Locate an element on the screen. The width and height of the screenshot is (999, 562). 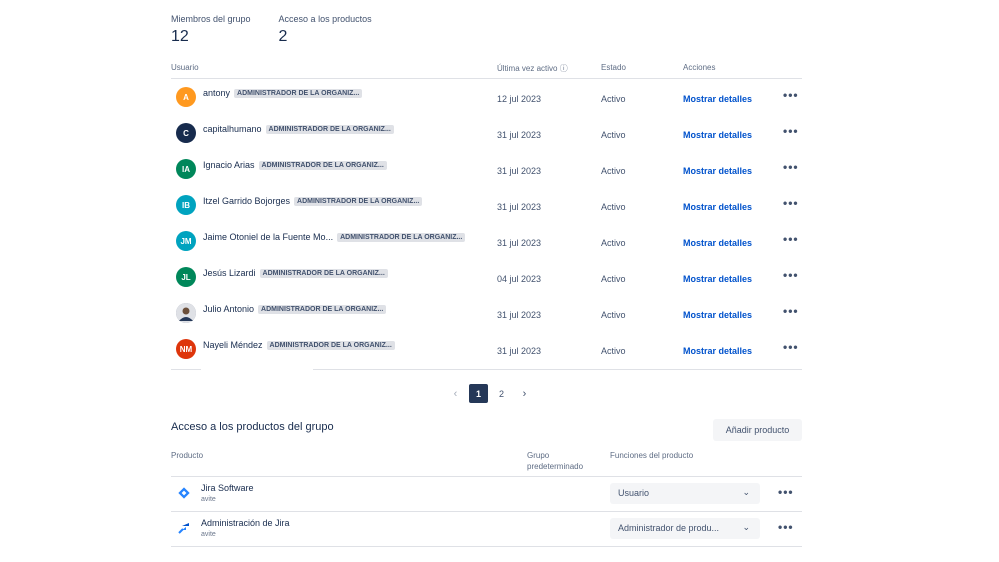
avatar: C is located at coordinates (186, 133).